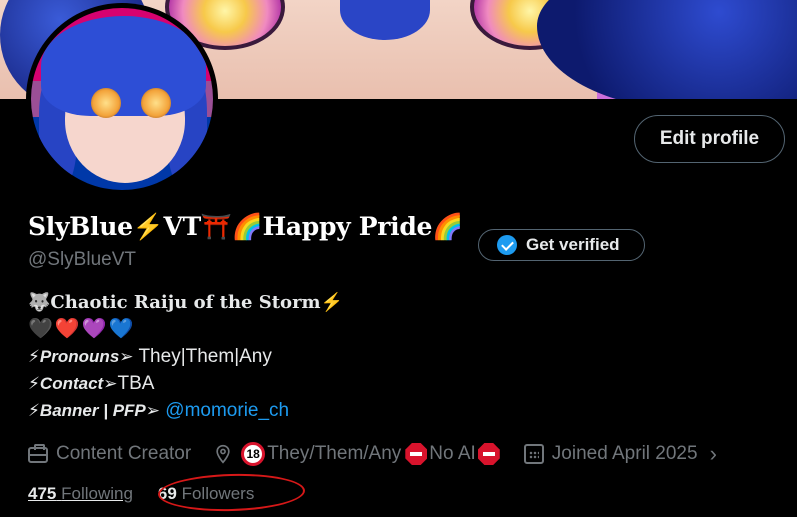 The image size is (797, 517). Describe the element at coordinates (67, 329) in the screenshot. I see `heart-icon: ❤️` at that location.